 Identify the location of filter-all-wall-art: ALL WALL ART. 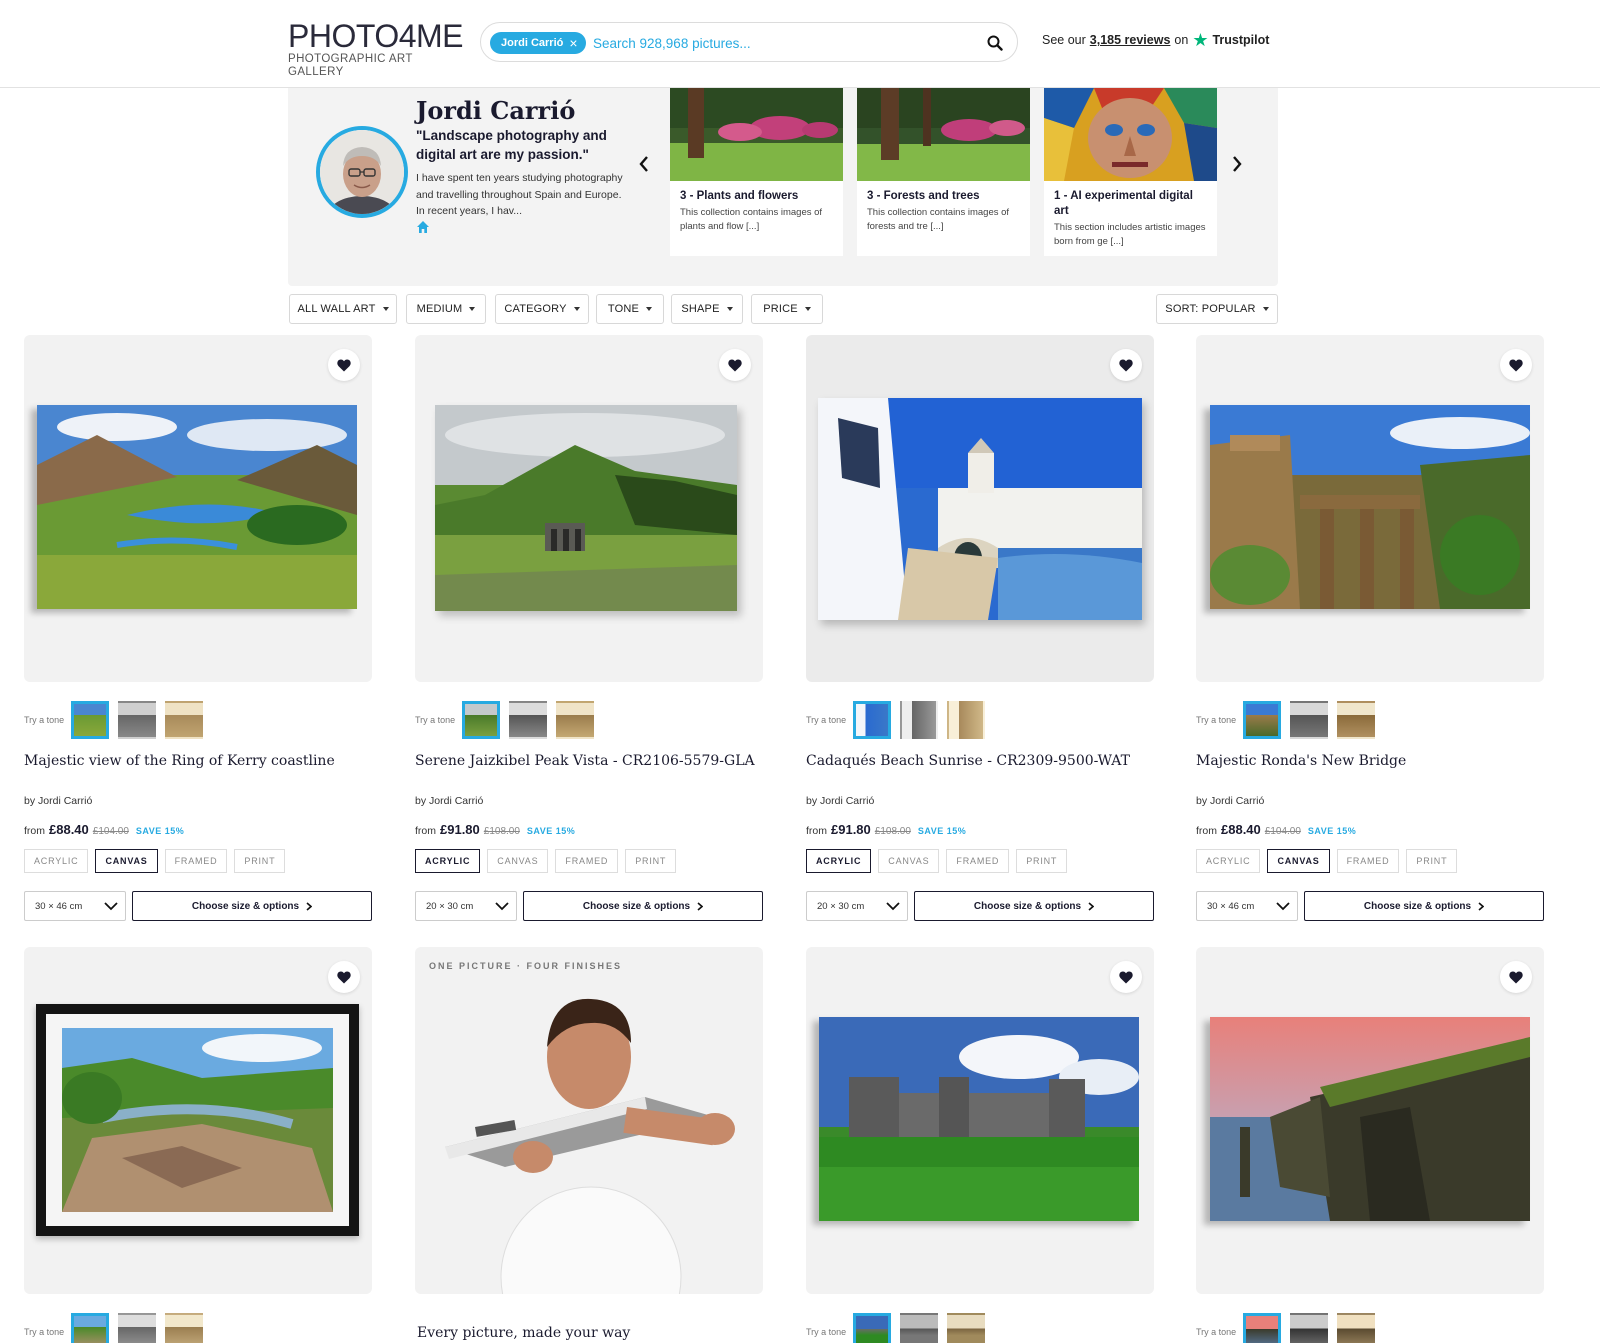
(343, 309).